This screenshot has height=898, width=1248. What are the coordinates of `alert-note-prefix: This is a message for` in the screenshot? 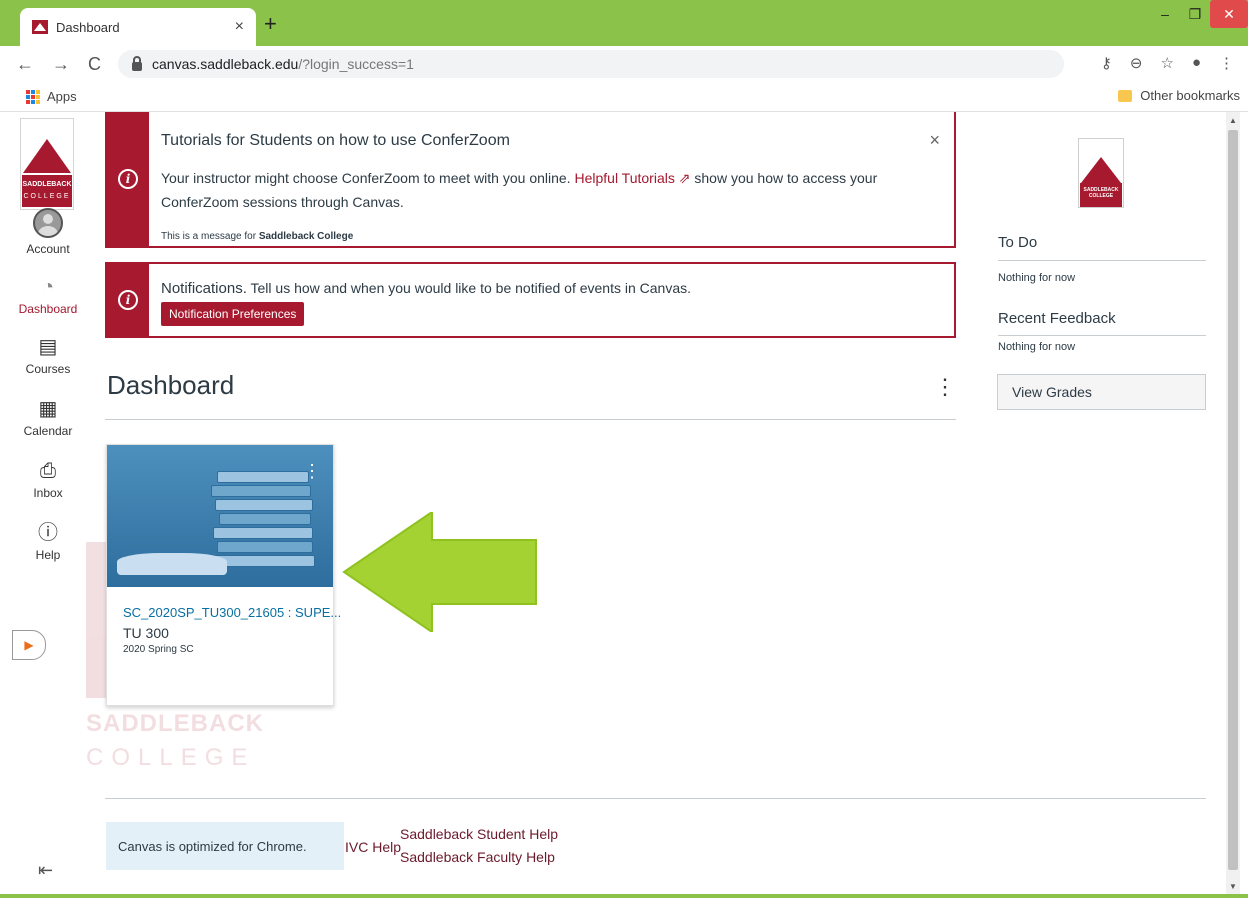 It's located at (210, 236).